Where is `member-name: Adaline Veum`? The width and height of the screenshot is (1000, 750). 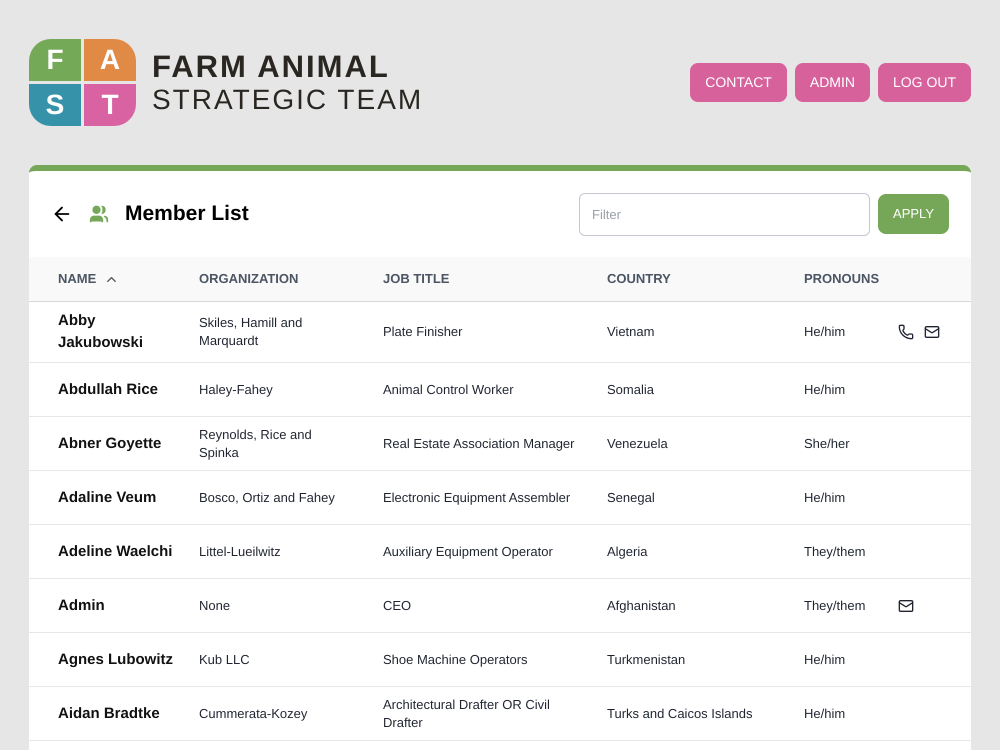 member-name: Adaline Veum is located at coordinates (108, 498).